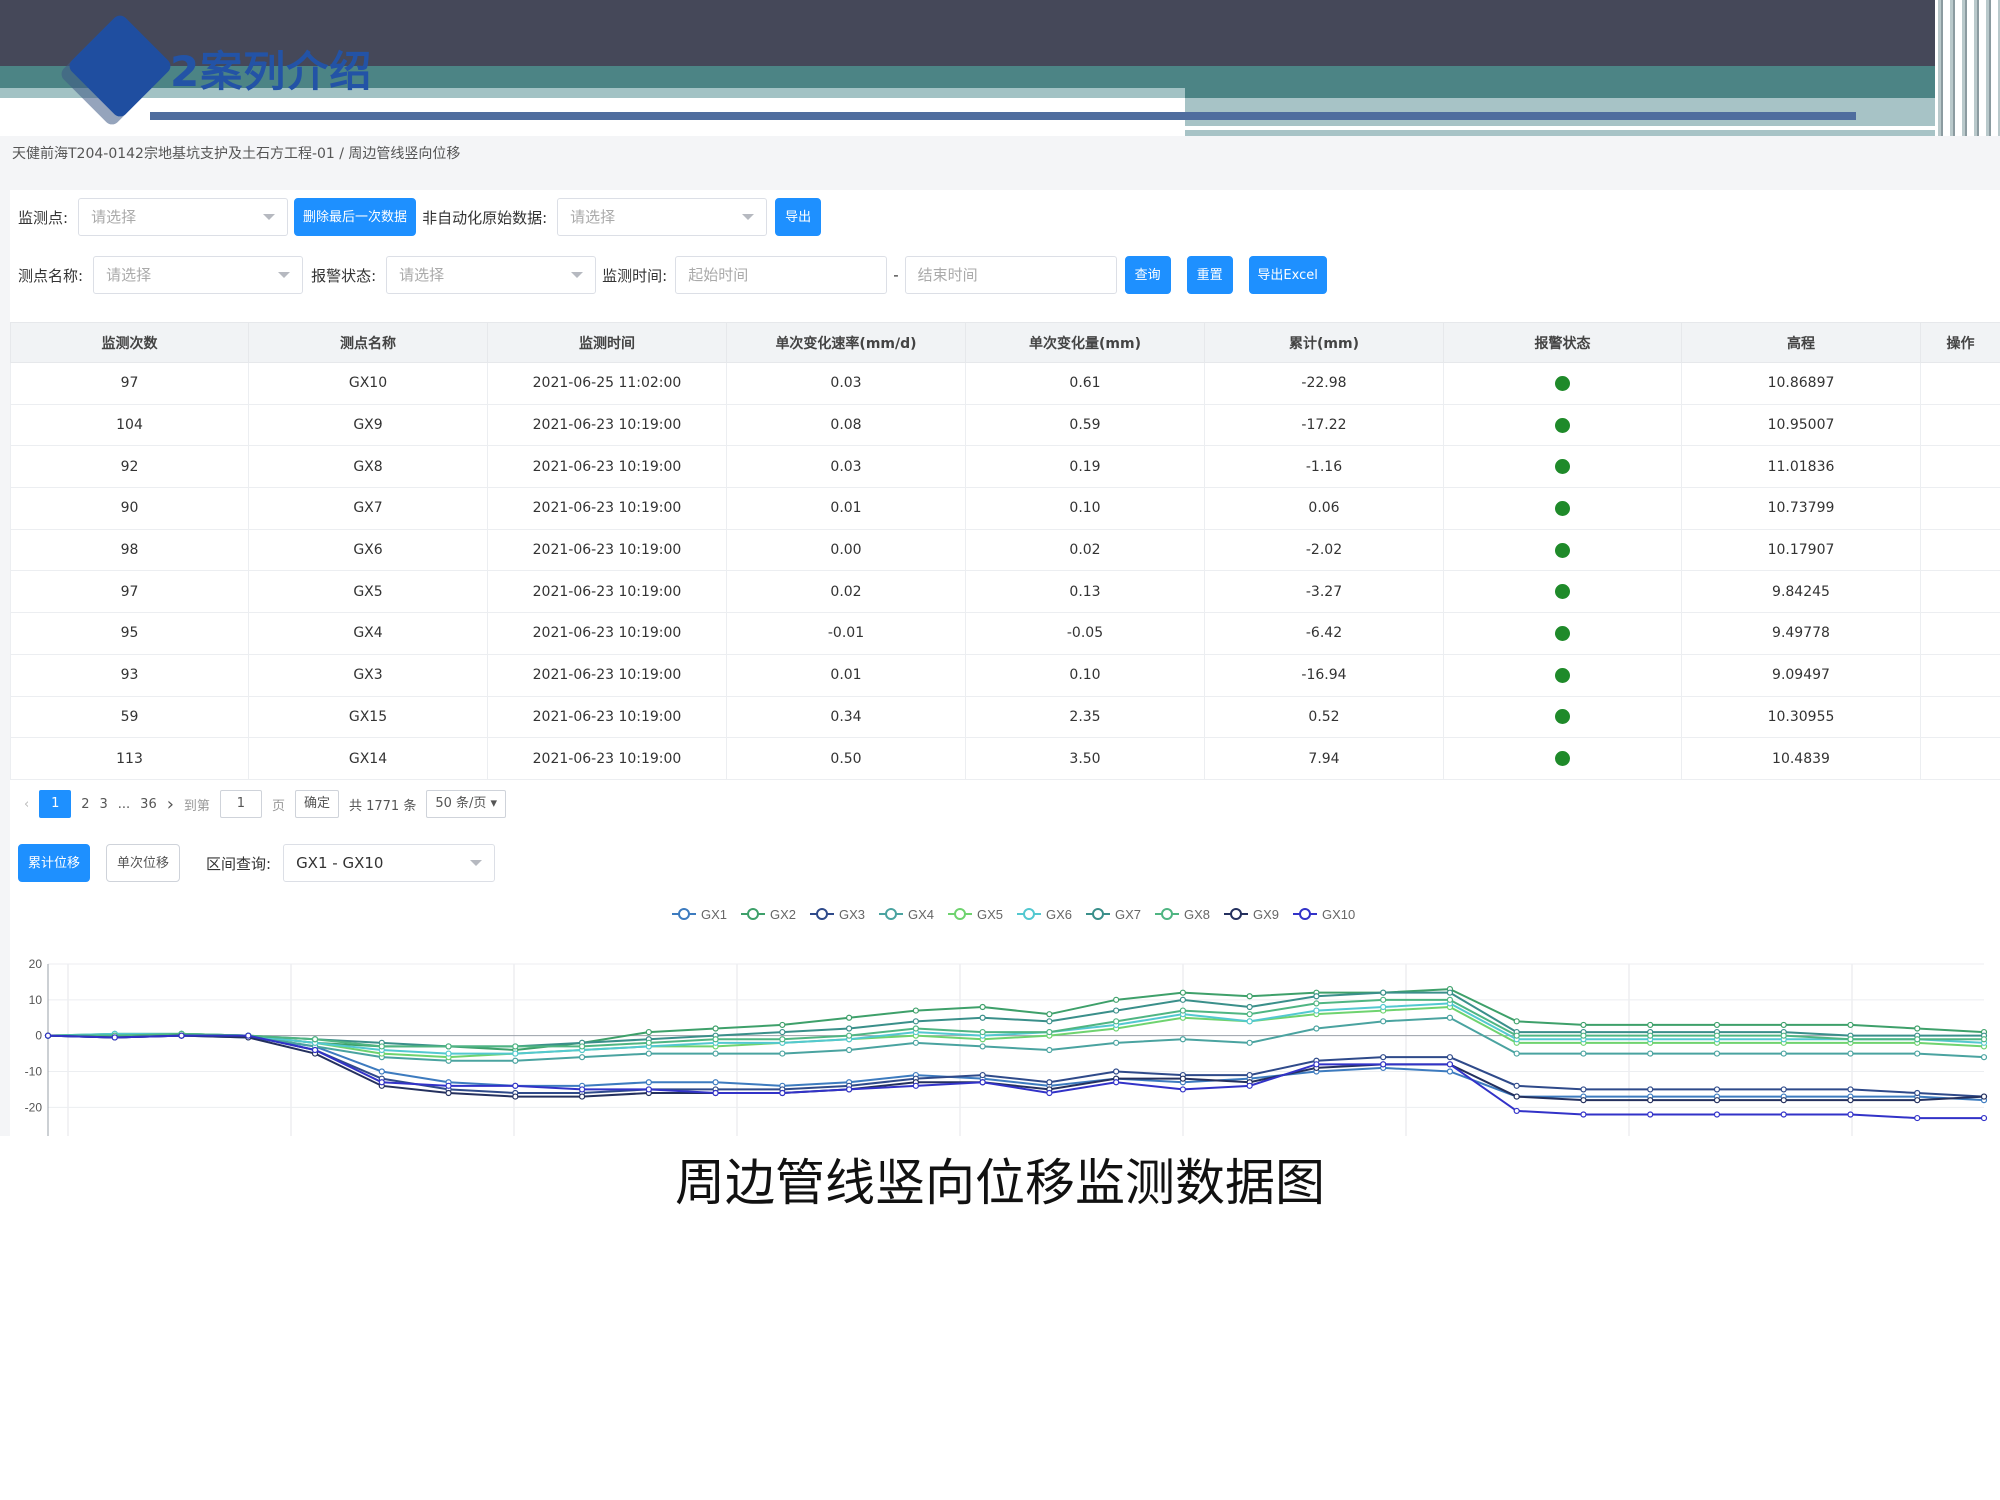 This screenshot has height=1500, width=2000. What do you see at coordinates (1085, 592) in the screenshot?
I see `table-cell: 0.13` at bounding box center [1085, 592].